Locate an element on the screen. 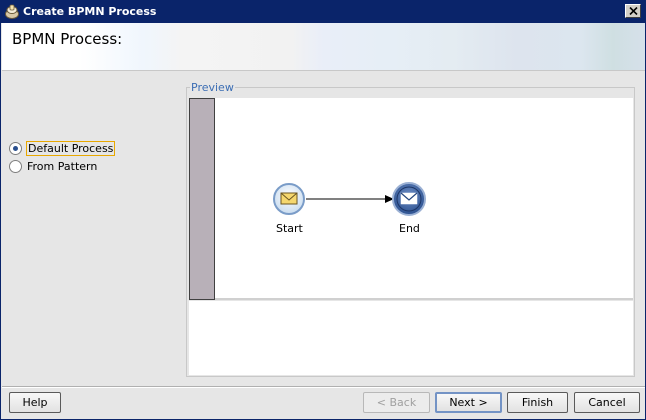 This screenshot has height=420, width=646. from-pattern-label: From Pattern is located at coordinates (62, 166).